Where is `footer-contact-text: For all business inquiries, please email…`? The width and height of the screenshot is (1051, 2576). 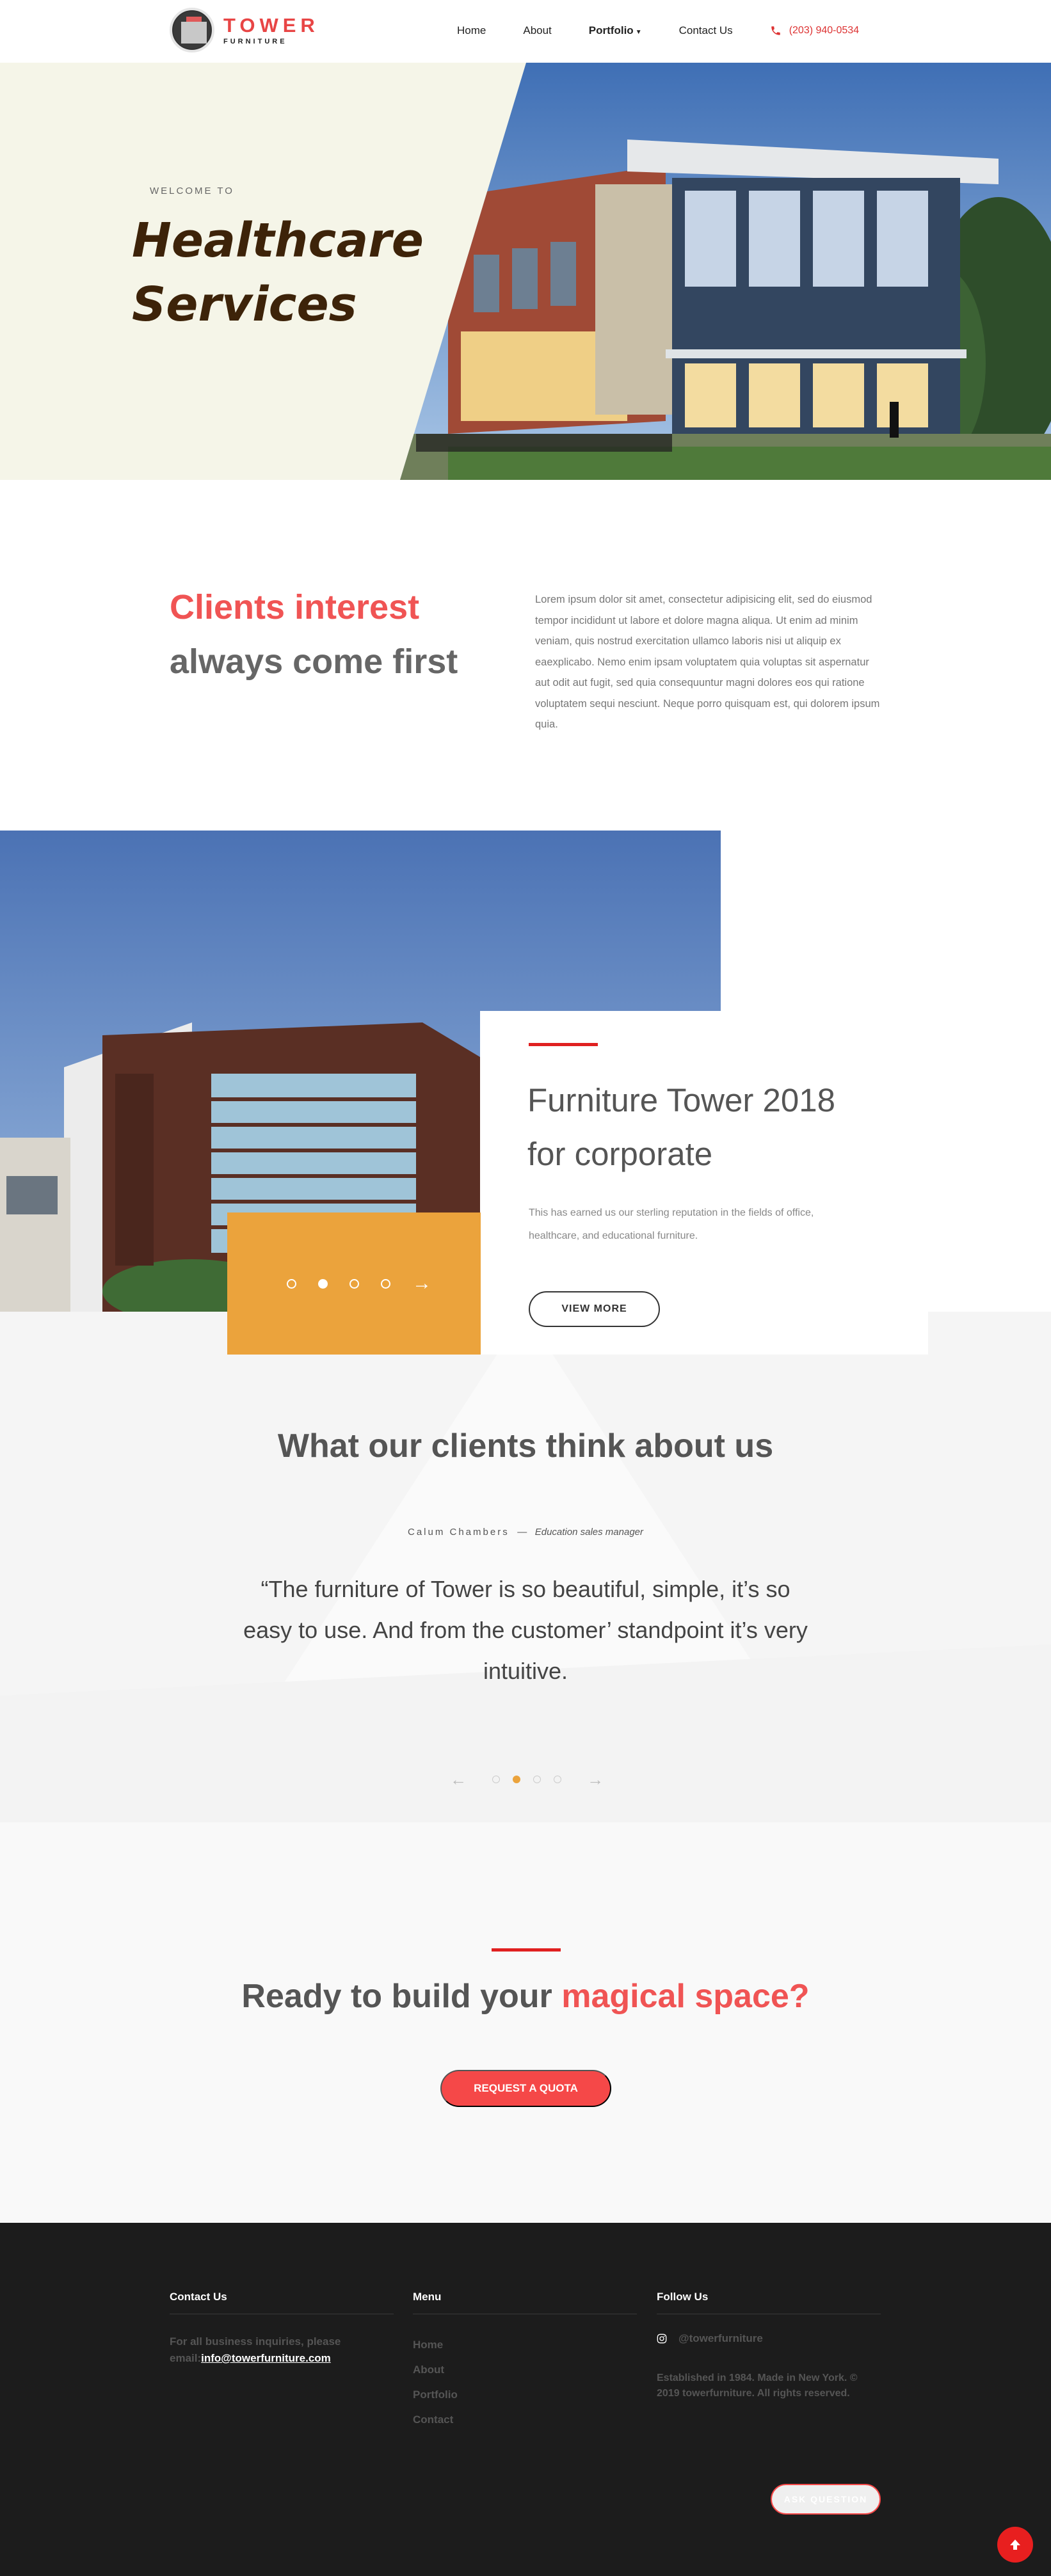 footer-contact-text: For all business inquiries, please email… is located at coordinates (282, 2351).